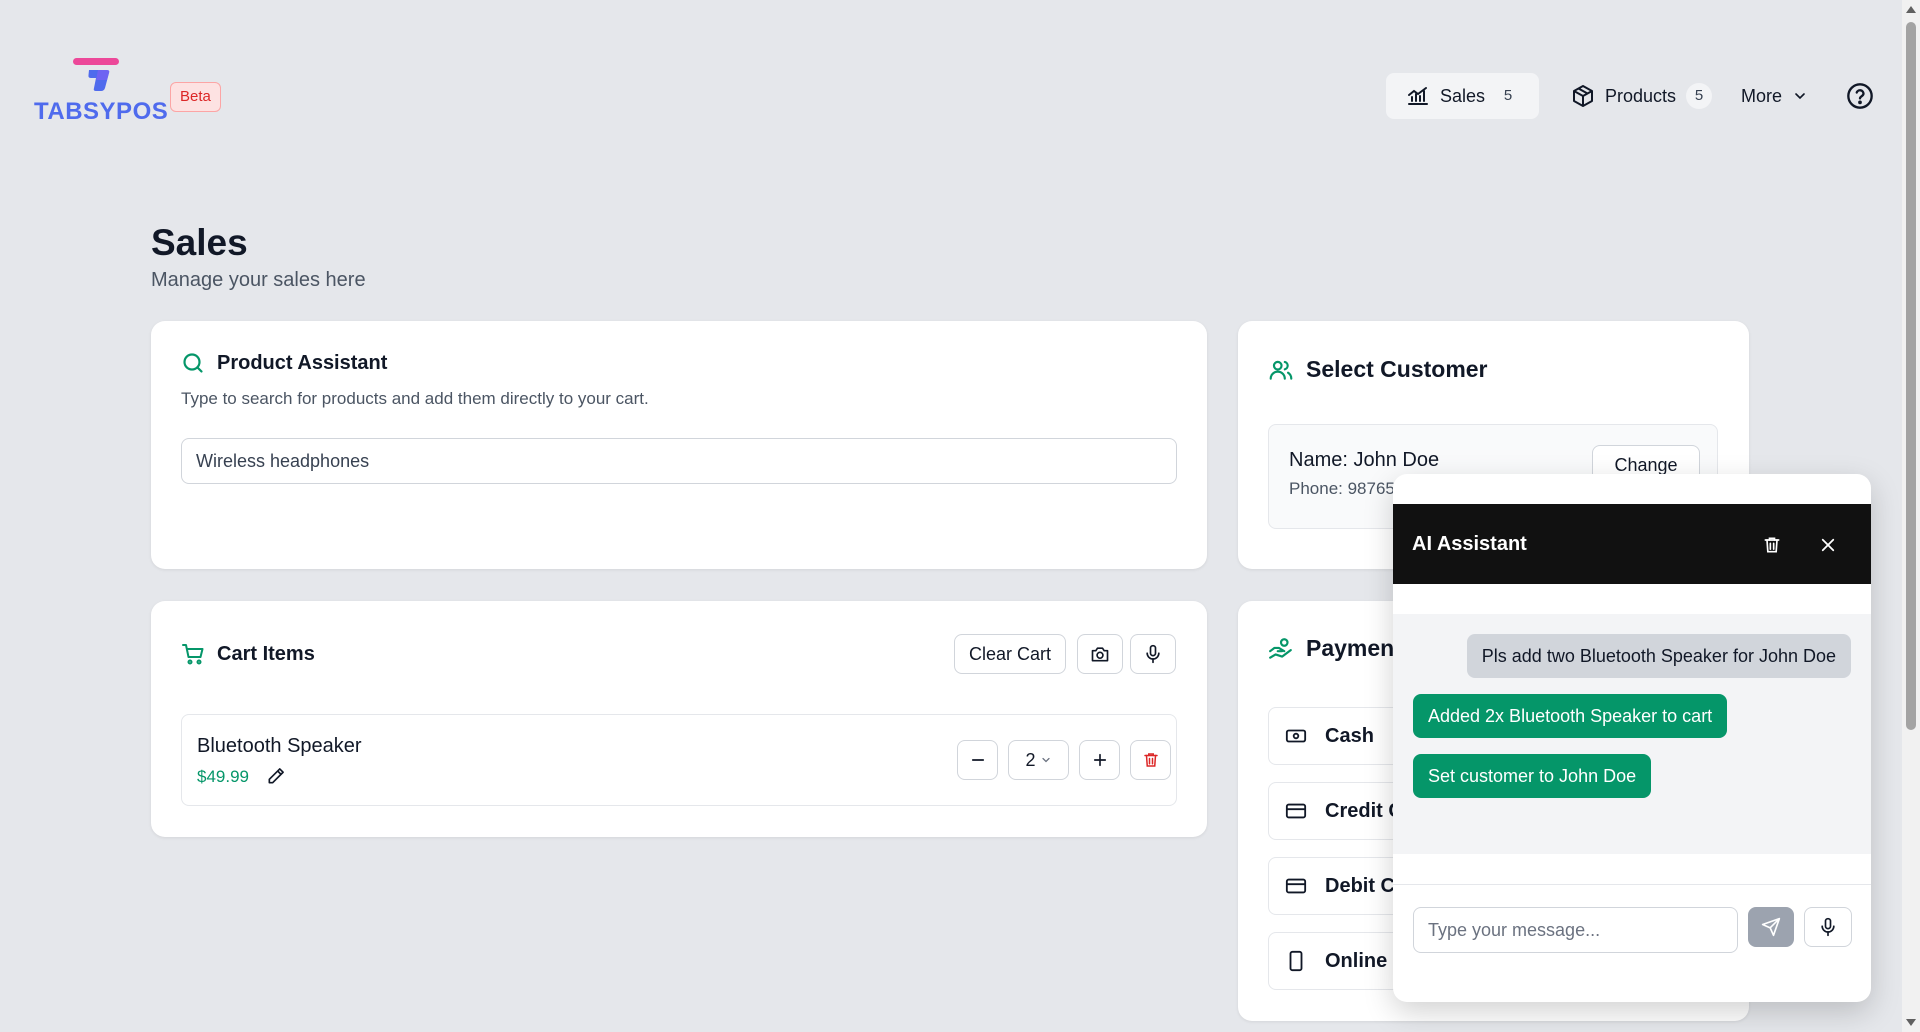 The image size is (1920, 1032). What do you see at coordinates (679, 760) in the screenshot?
I see `cart-item-row: Bluetooth Speaker $49.99 2` at bounding box center [679, 760].